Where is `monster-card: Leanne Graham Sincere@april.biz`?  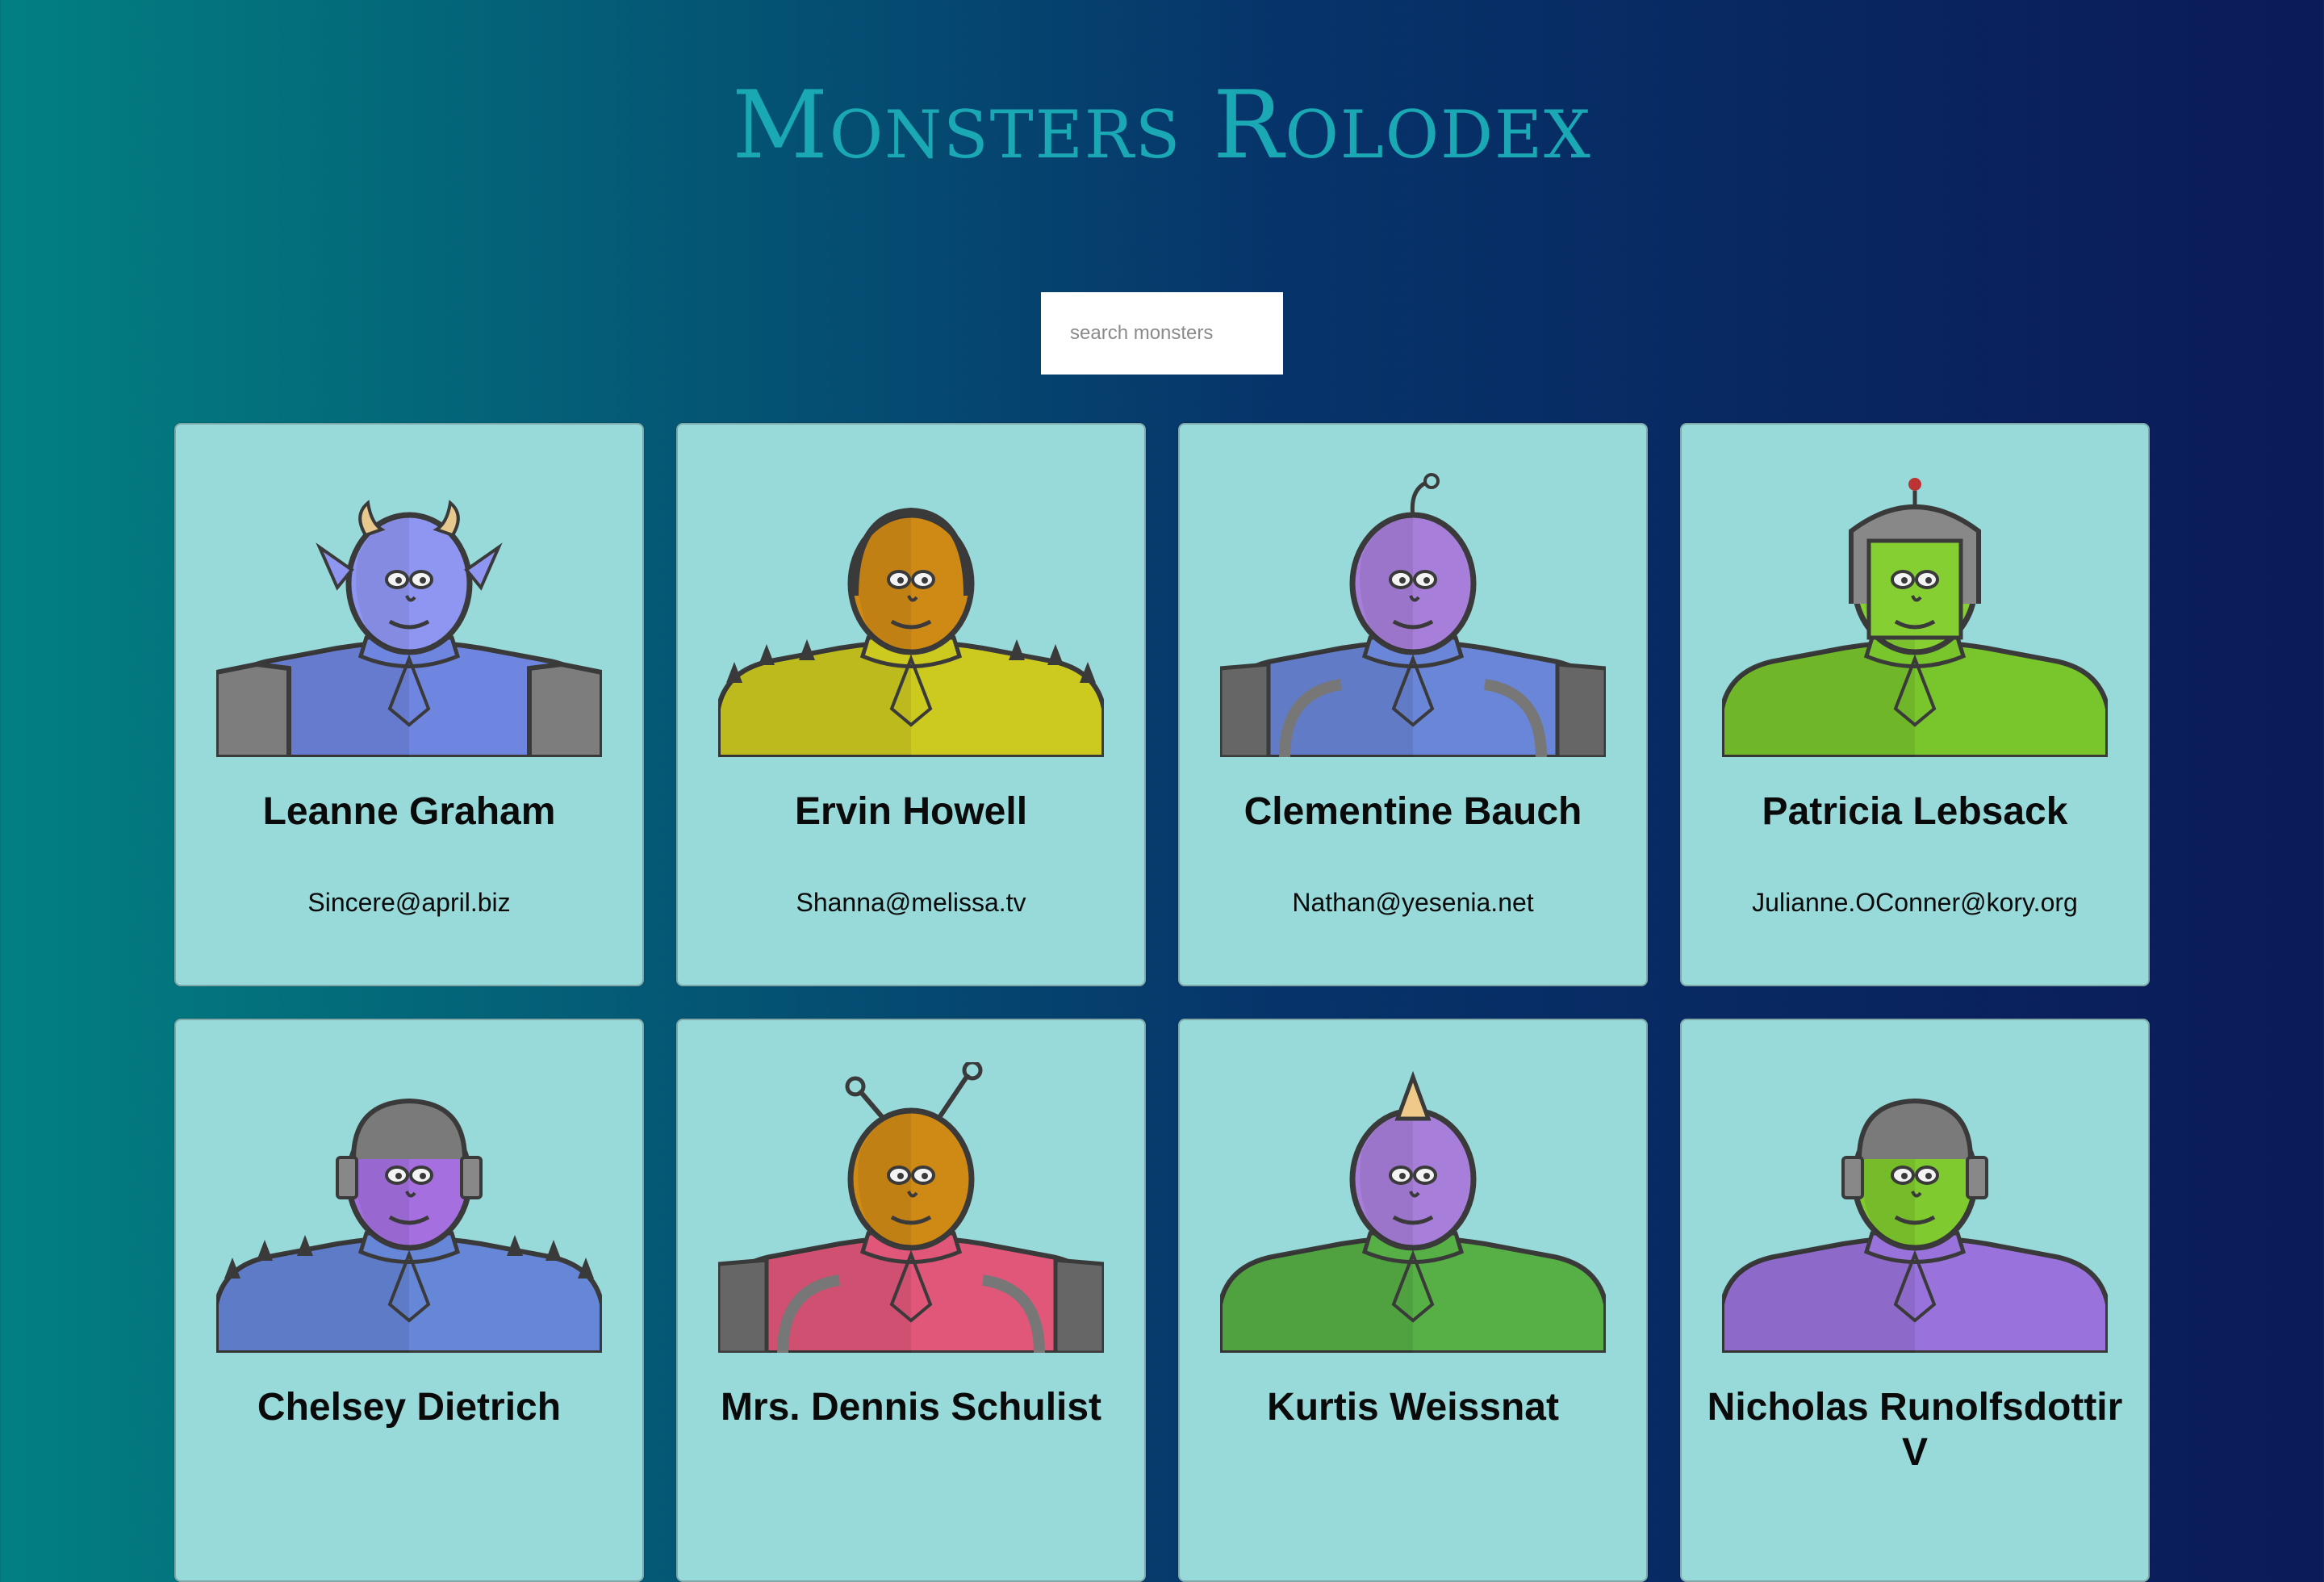 monster-card: Leanne Graham Sincere@april.biz is located at coordinates (409, 704).